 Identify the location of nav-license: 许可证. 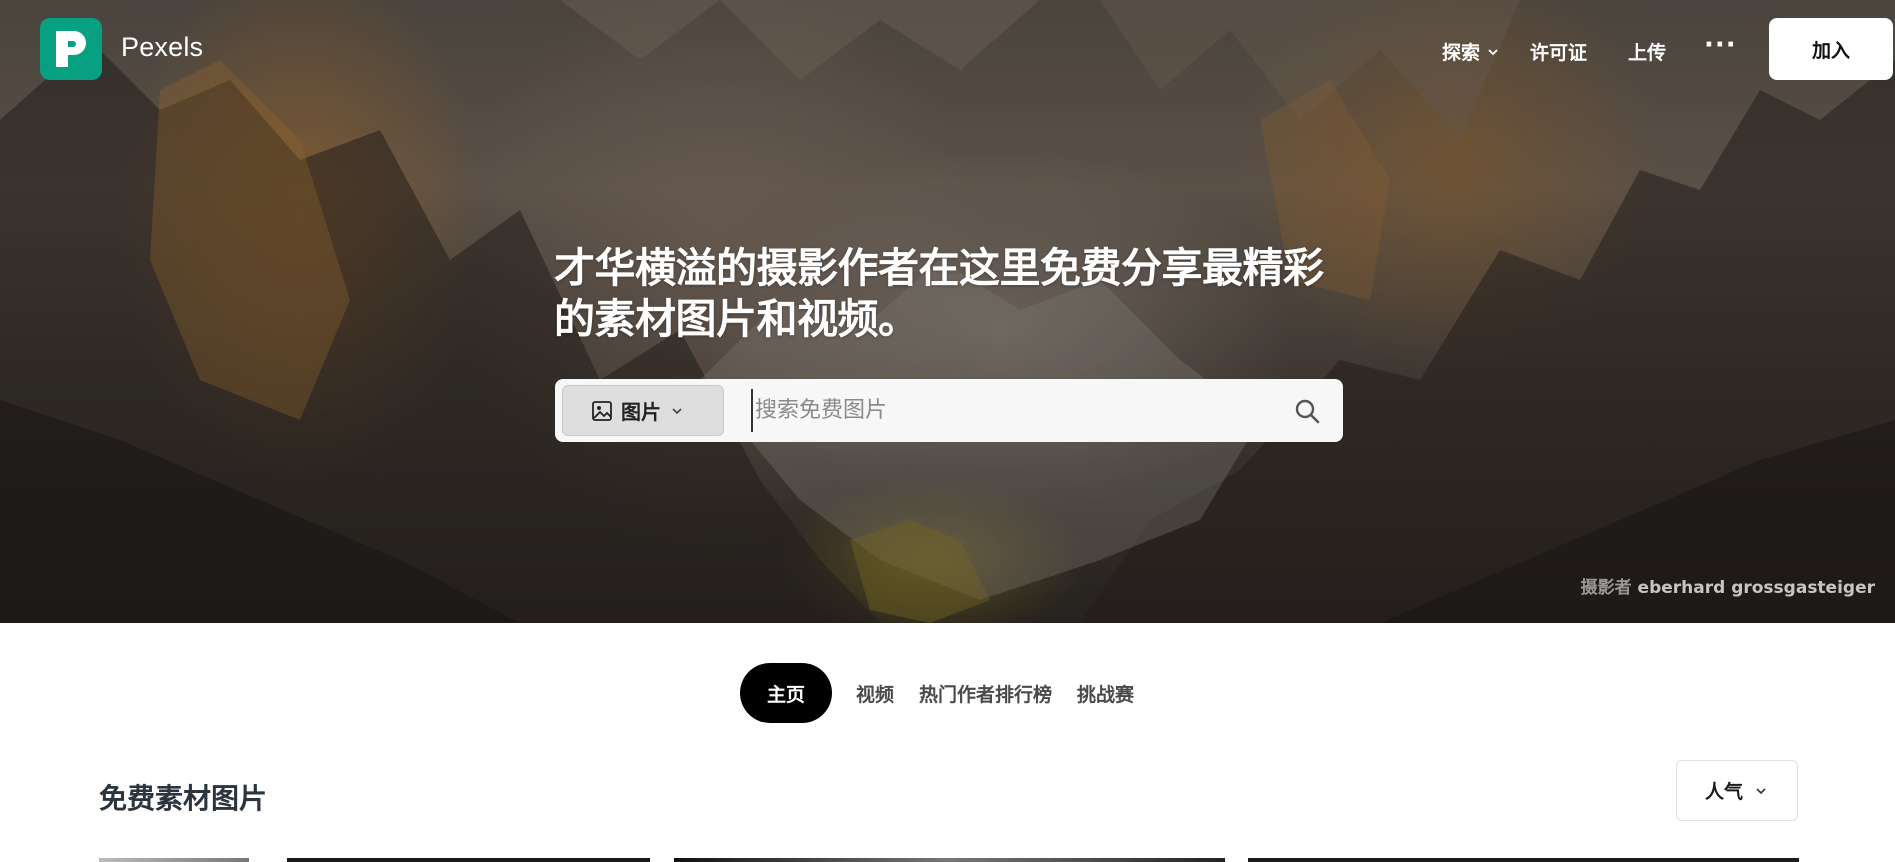
(1558, 51).